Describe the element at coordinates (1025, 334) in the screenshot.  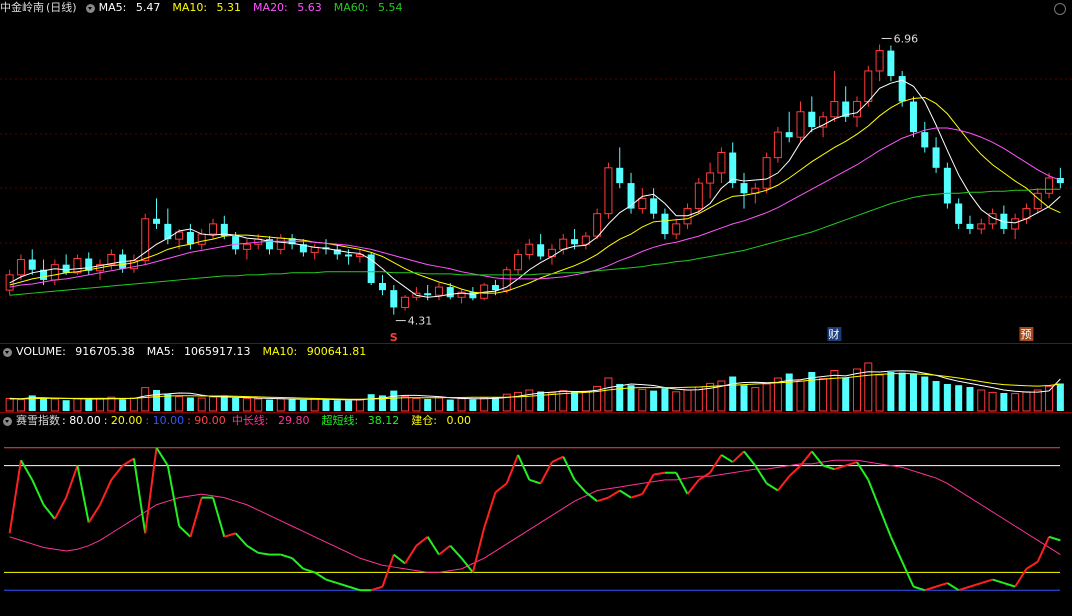
I see `forecast-badge: 预` at that location.